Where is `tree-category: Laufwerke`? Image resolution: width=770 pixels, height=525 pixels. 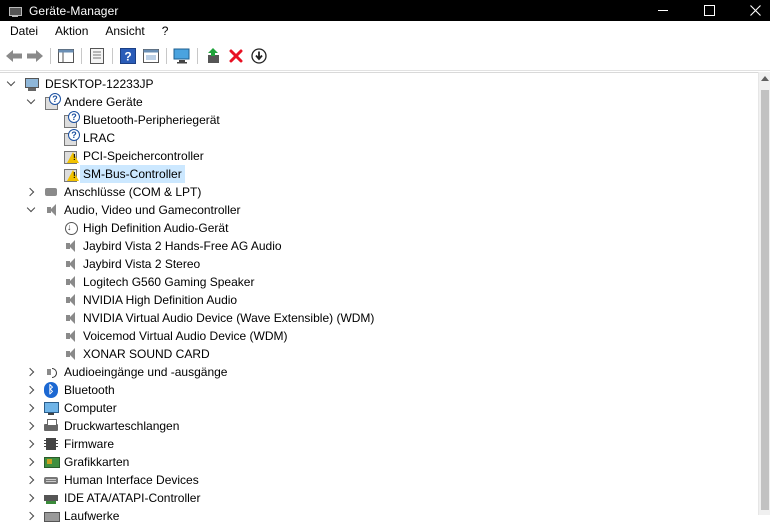
tree-category: Laufwerke is located at coordinates (379, 516).